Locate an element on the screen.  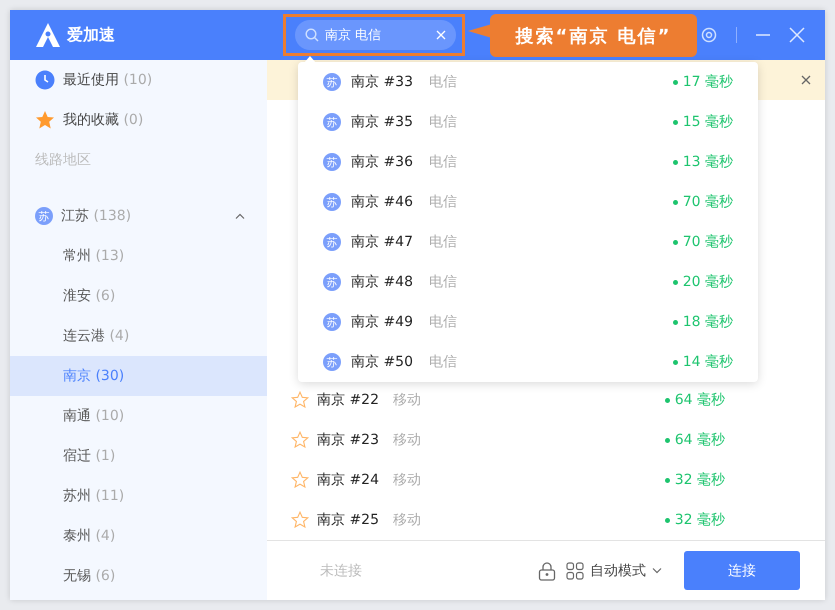
close-icon is located at coordinates (806, 80).